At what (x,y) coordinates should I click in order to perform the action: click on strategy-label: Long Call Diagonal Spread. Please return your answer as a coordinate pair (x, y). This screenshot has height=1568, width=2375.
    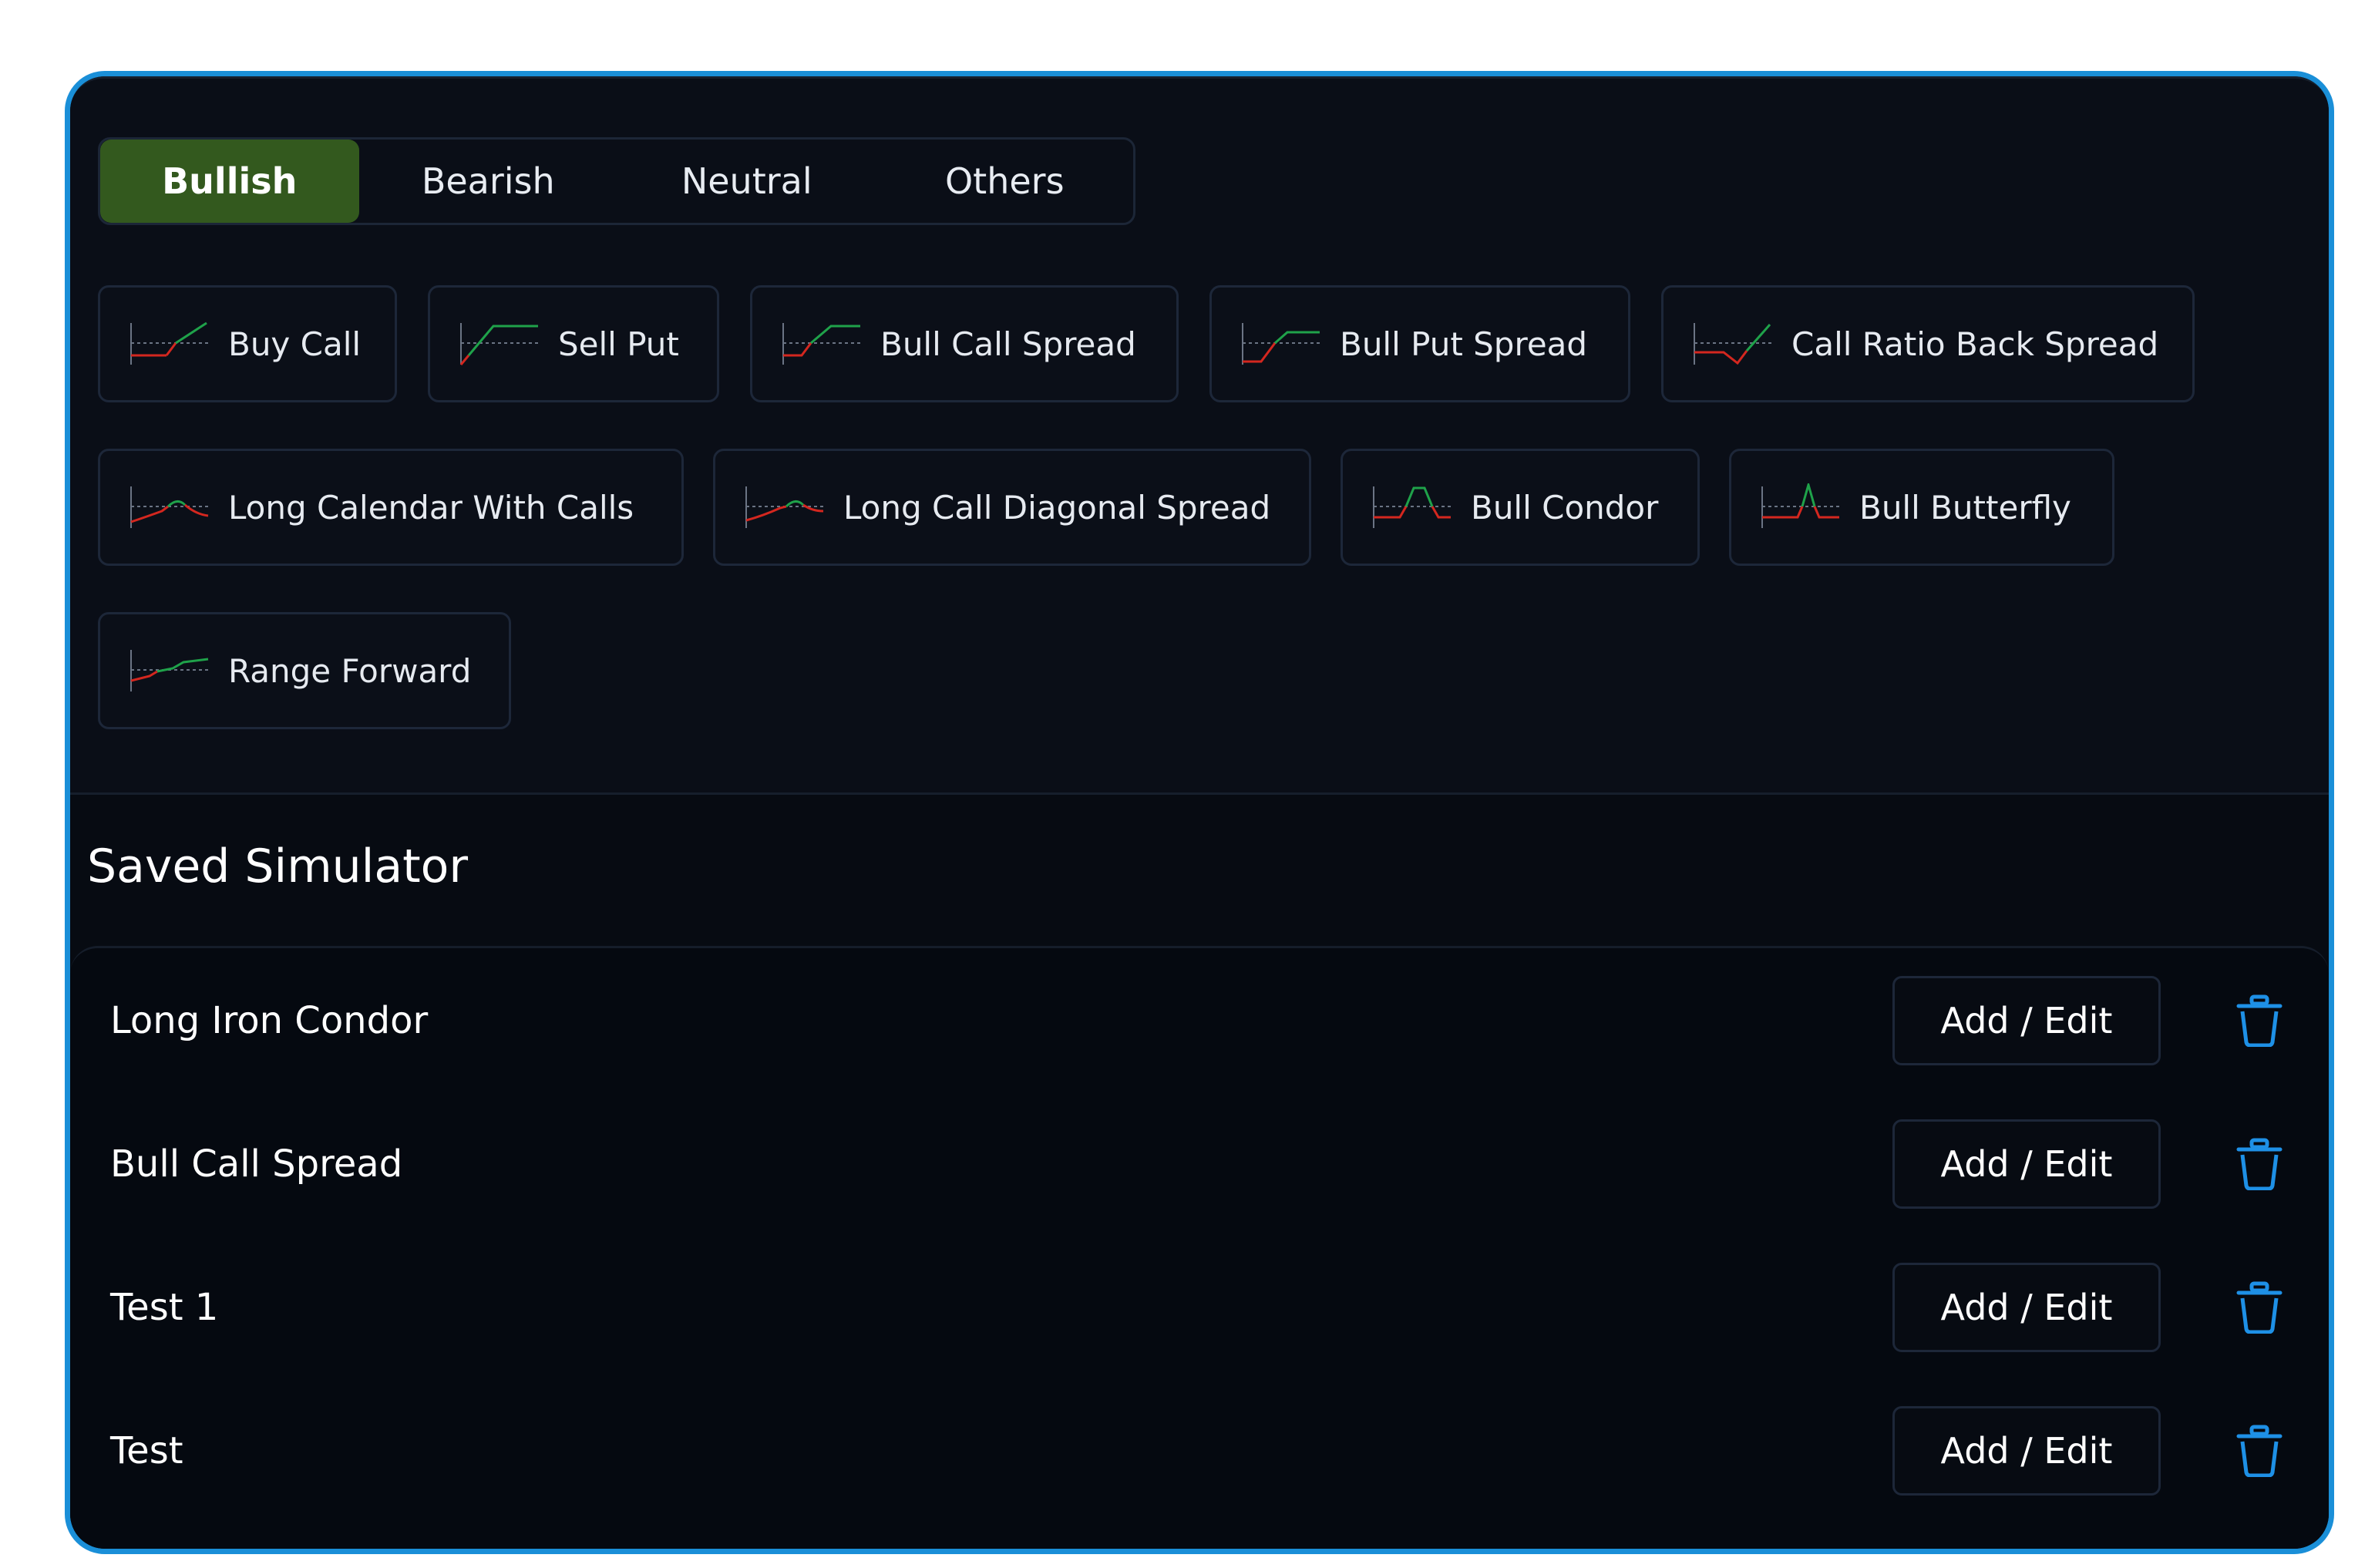
    Looking at the image, I should click on (1057, 507).